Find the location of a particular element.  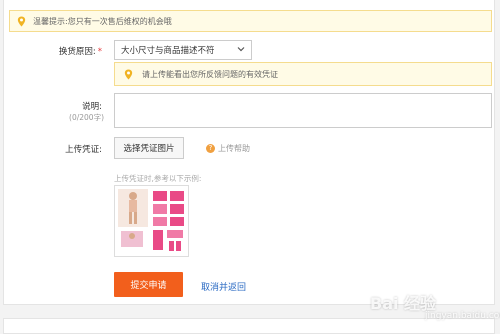

description-textarea is located at coordinates (303, 110).